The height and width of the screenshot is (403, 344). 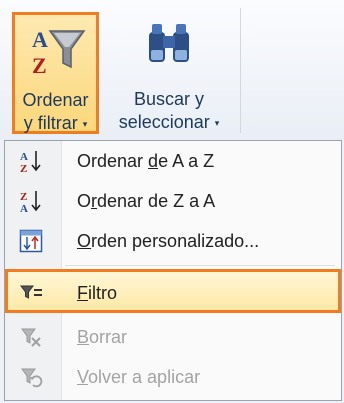 What do you see at coordinates (139, 377) in the screenshot?
I see `menu-item-label: Volver a aplicar` at bounding box center [139, 377].